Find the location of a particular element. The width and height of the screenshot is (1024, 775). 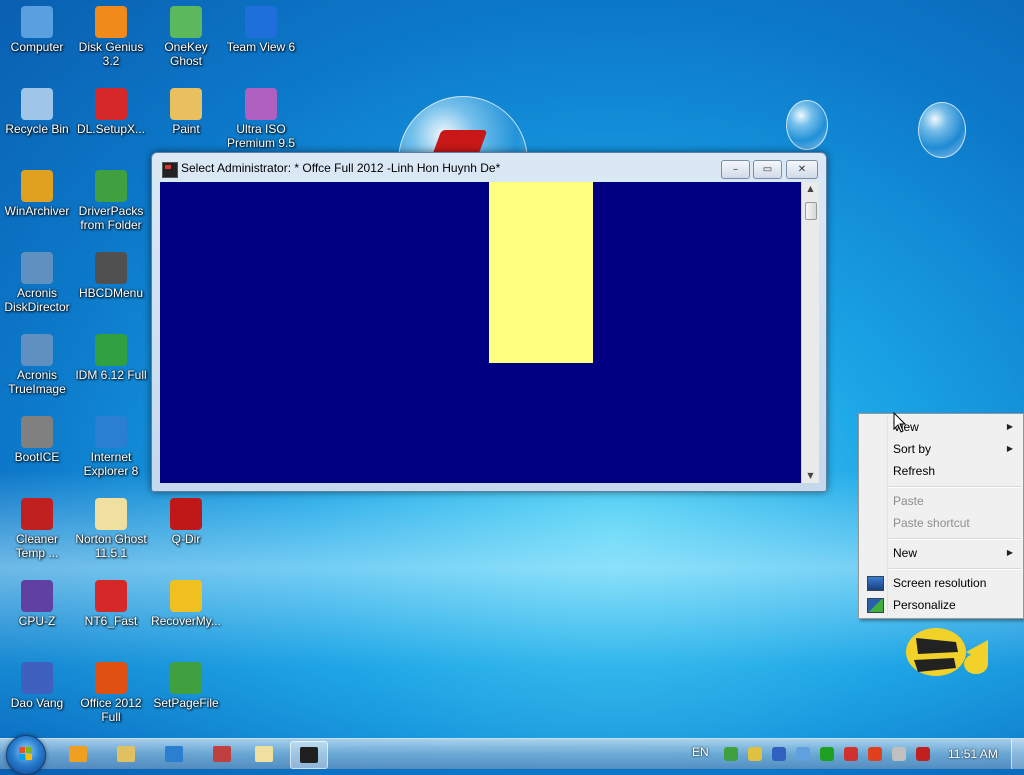

desktop-shortcut: HBCDMenu is located at coordinates (111, 276).